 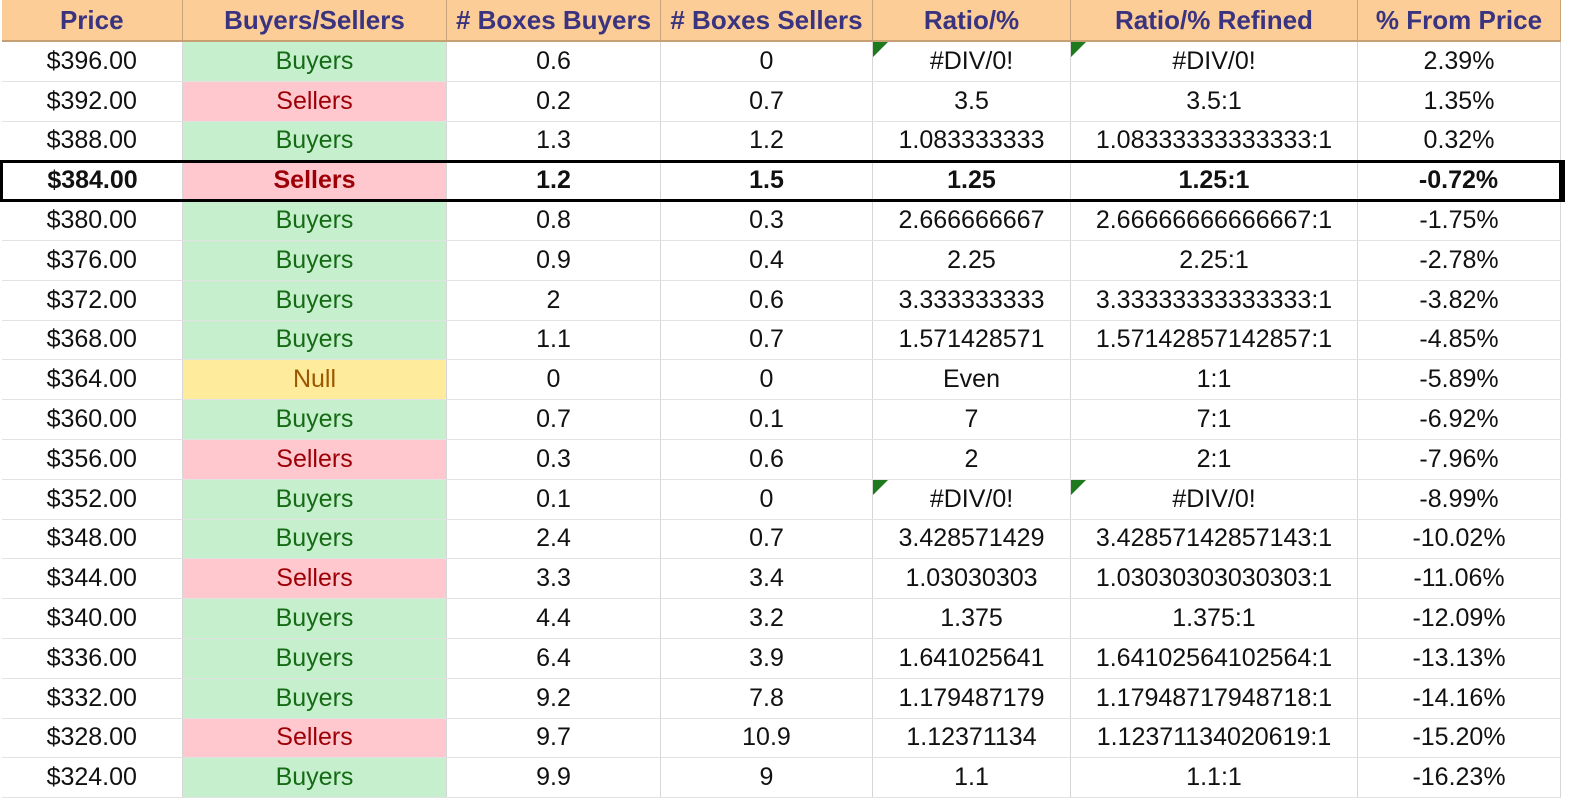 I want to click on cell-price: $364.00, so click(x=92, y=380).